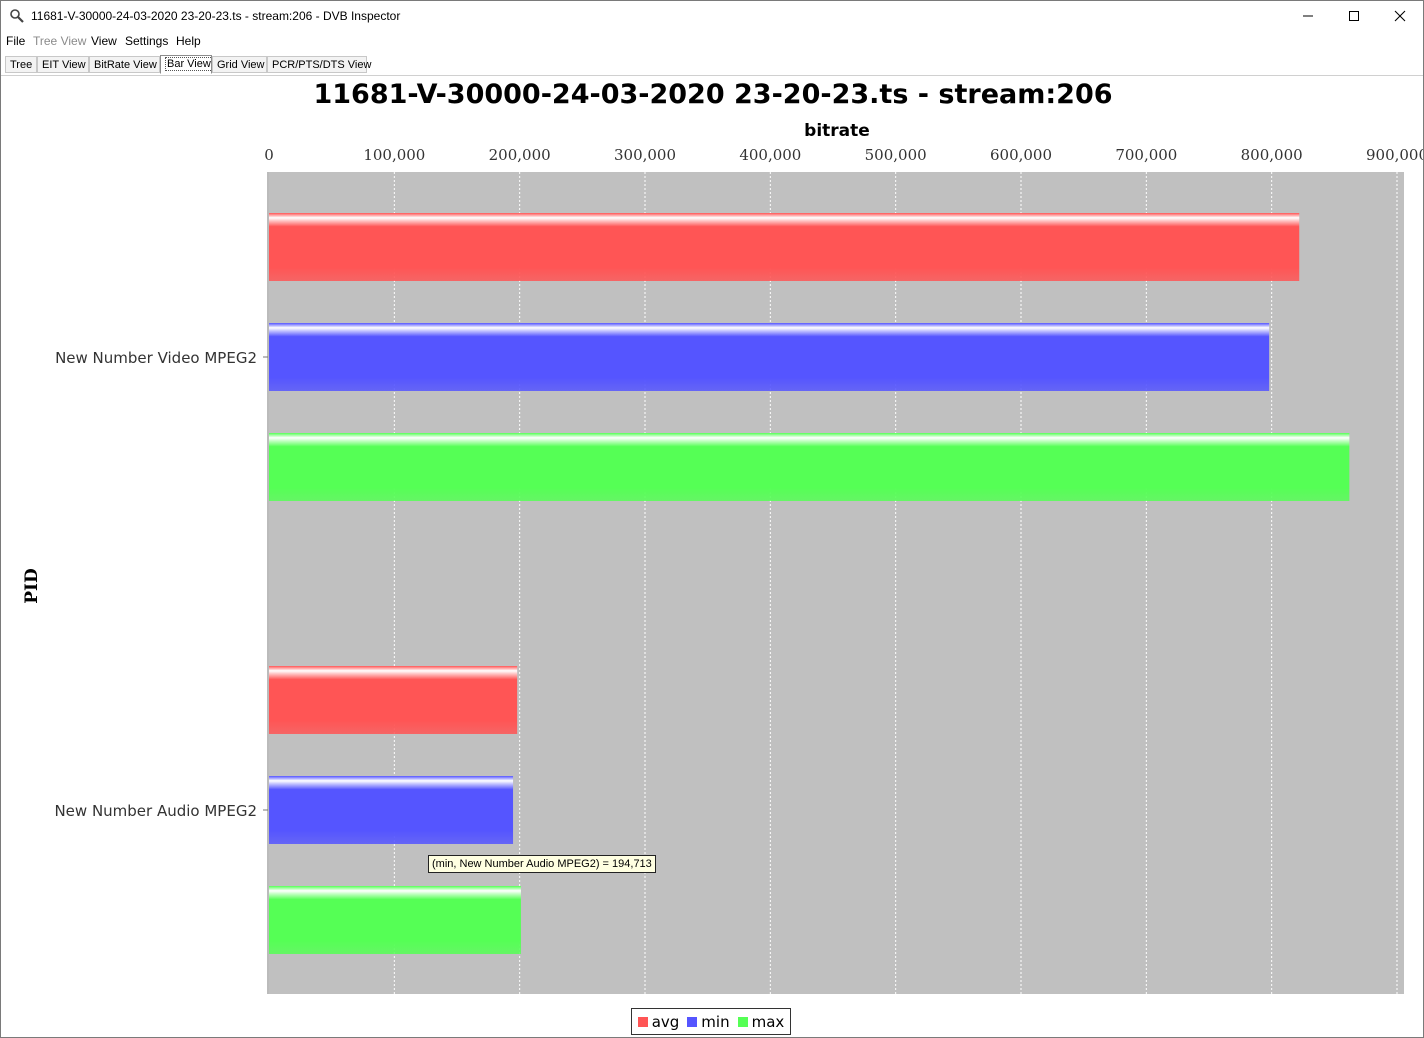 The height and width of the screenshot is (1038, 1424). I want to click on chart-legend: avg min max, so click(711, 1021).